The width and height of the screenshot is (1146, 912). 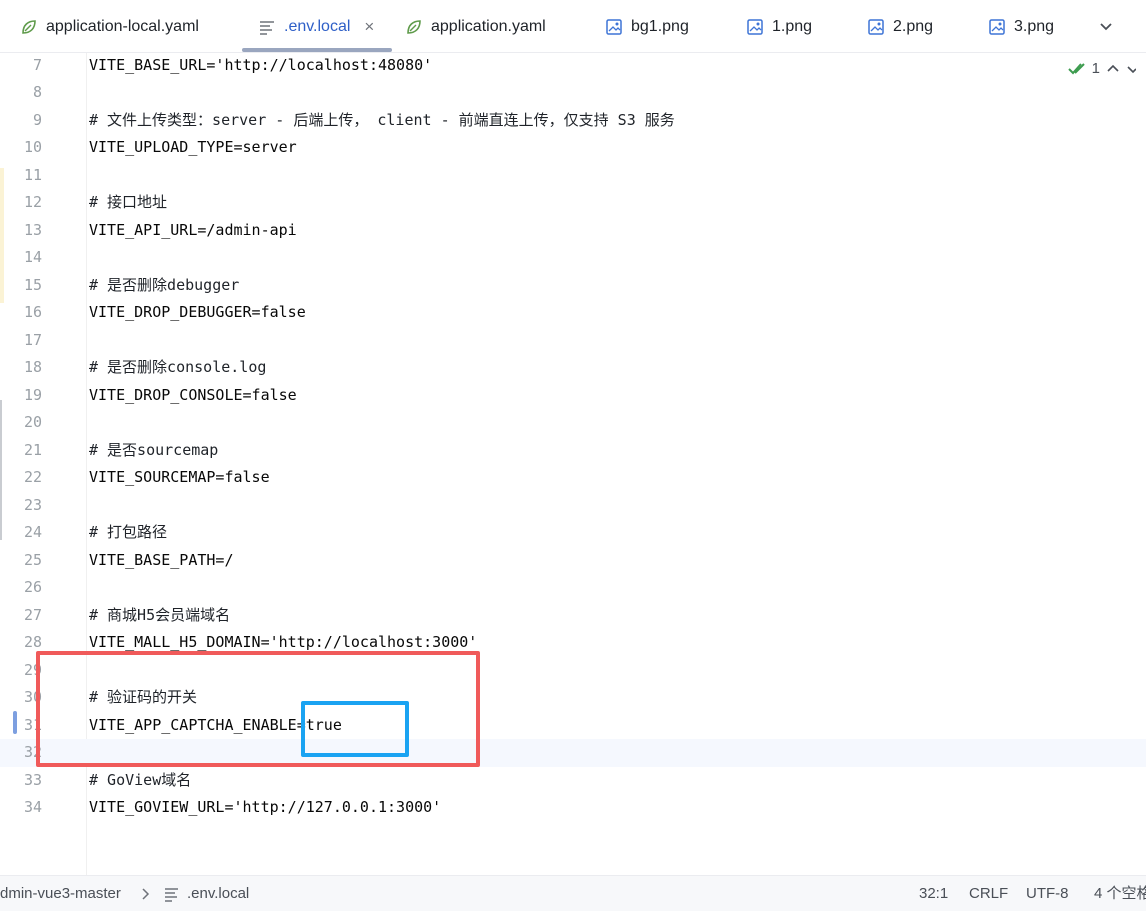 I want to click on line-number: 19, so click(x=32, y=394).